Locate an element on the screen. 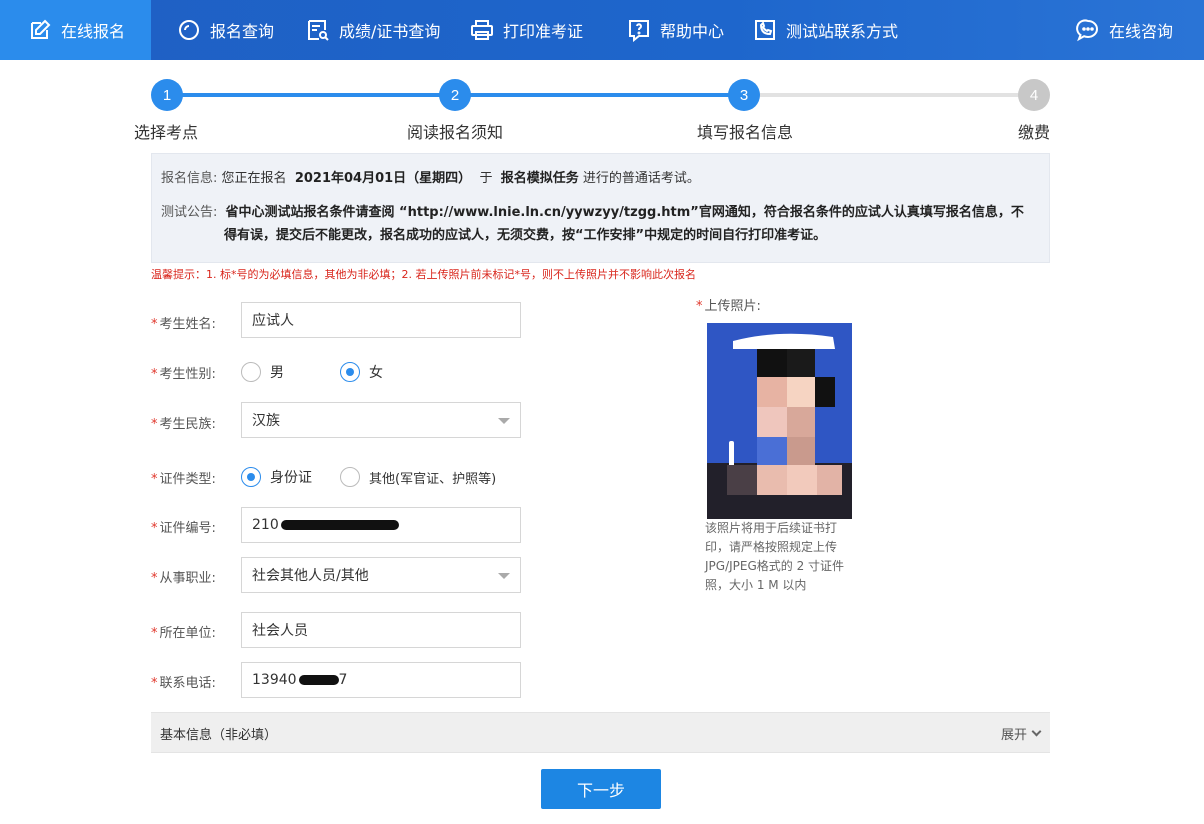 Image resolution: width=1204 pixels, height=824 pixels. nav-item-online-consult: 在线咨询 is located at coordinates (1124, 30).